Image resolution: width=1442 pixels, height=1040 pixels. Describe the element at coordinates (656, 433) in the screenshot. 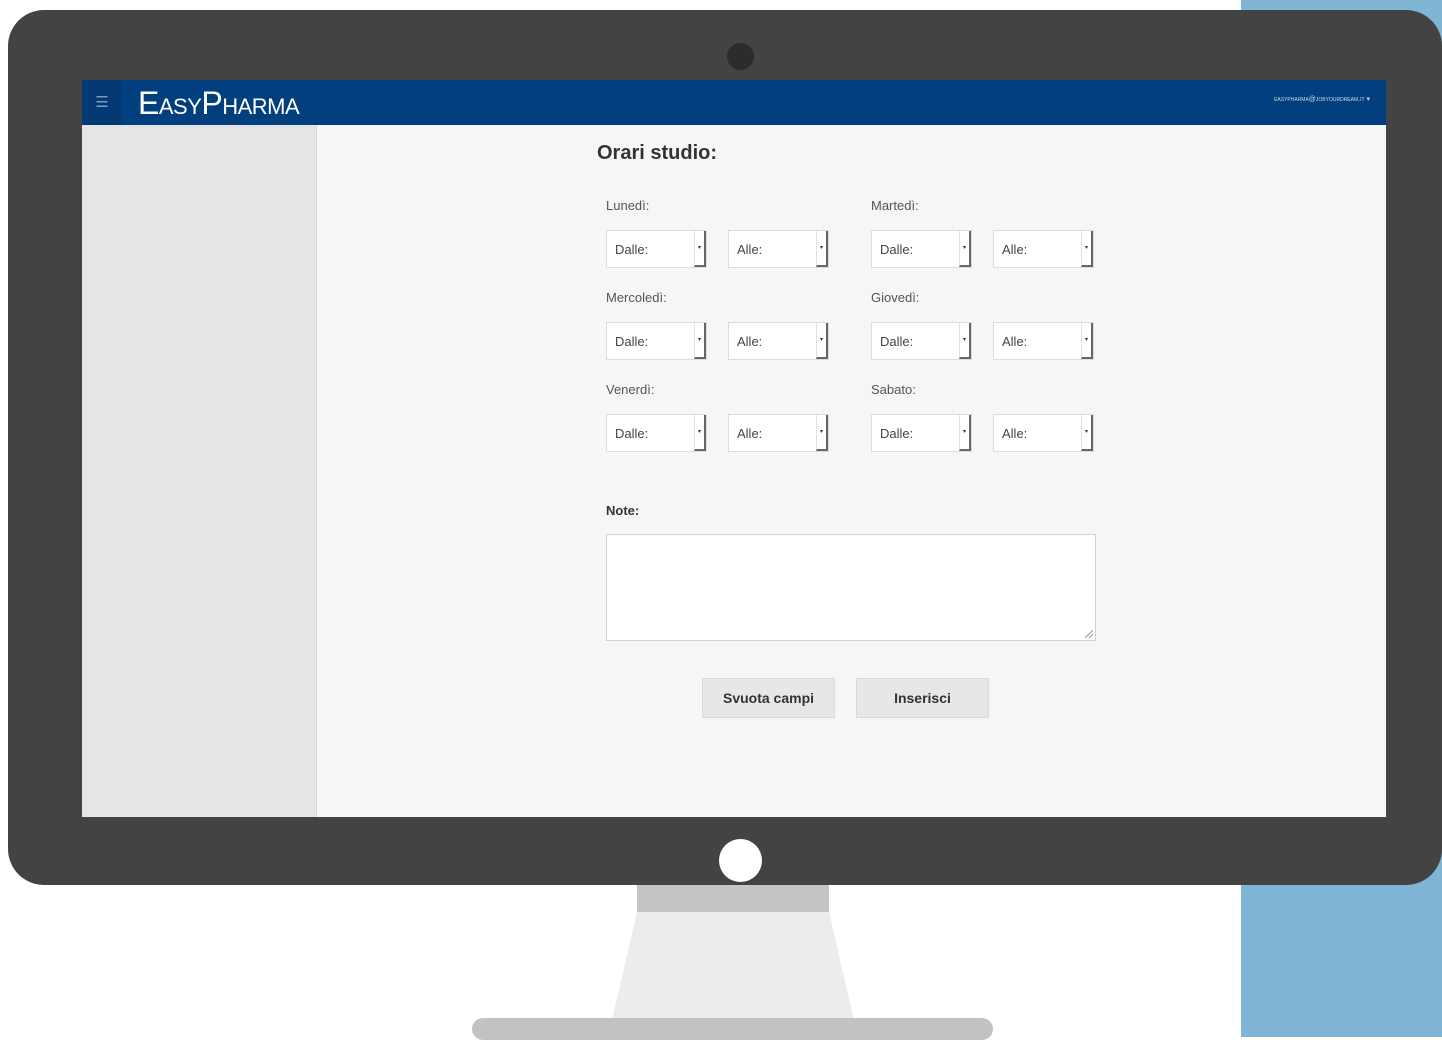

I see `venerdi-from-select: Dalle: ▾` at that location.